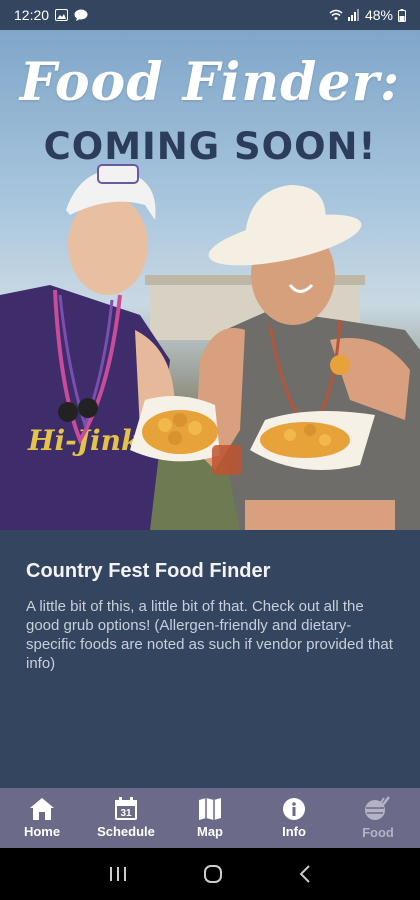 The height and width of the screenshot is (900, 420). Describe the element at coordinates (32, 15) in the screenshot. I see `clock: 12:20` at that location.